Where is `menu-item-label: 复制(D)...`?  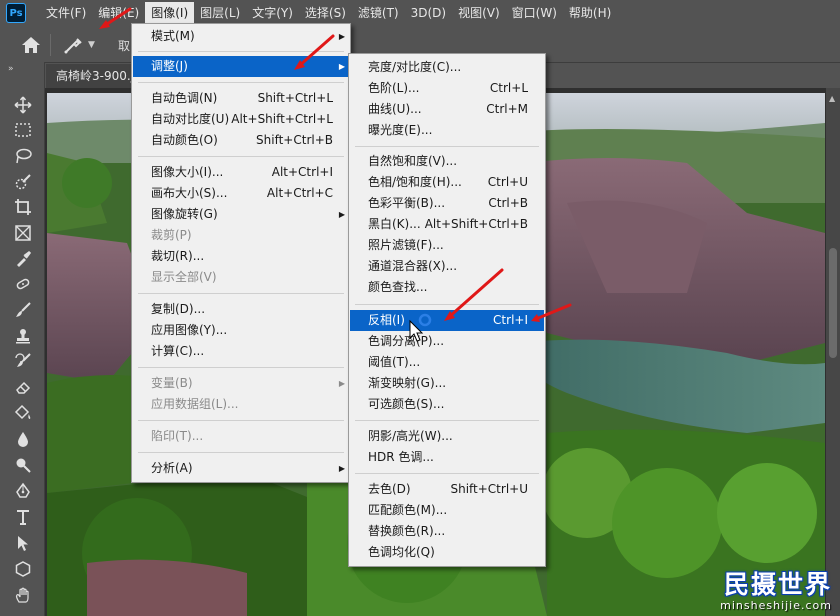 menu-item-label: 复制(D)... is located at coordinates (178, 309).